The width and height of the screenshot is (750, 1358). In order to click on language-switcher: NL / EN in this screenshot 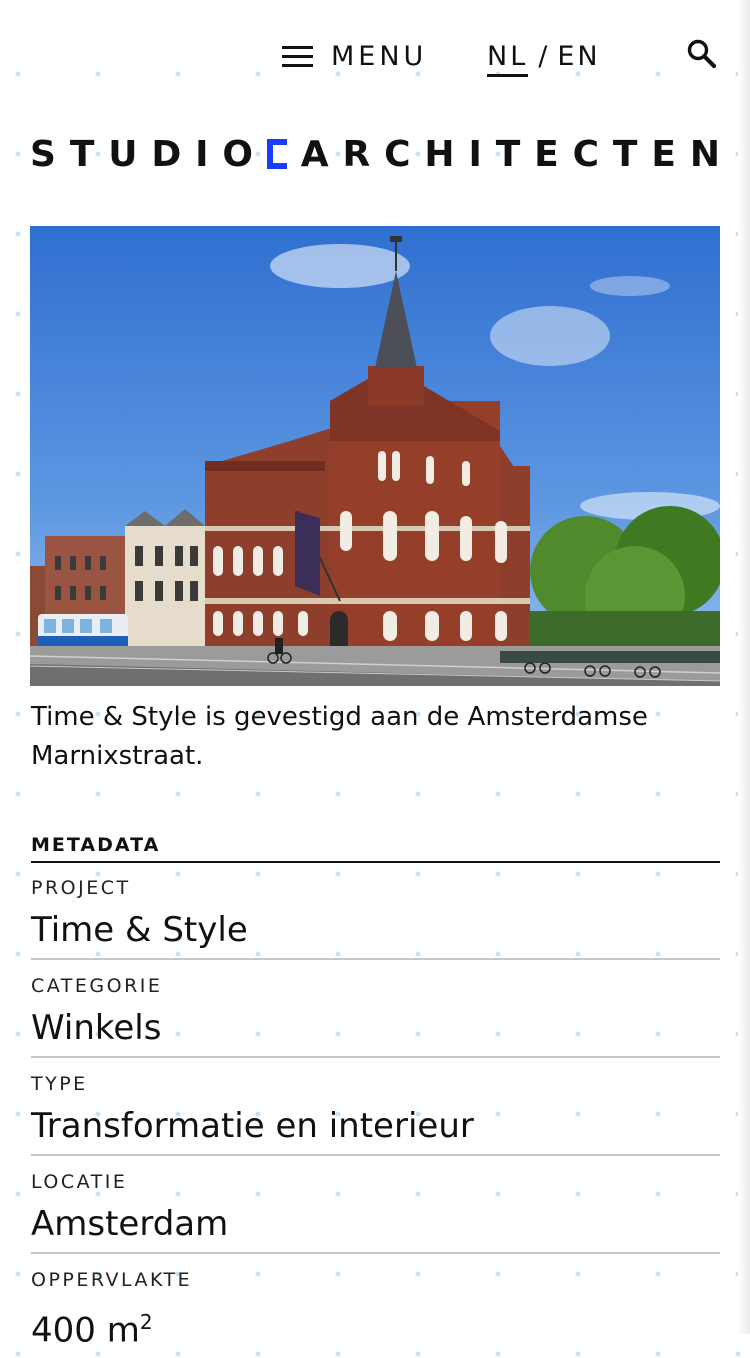, I will do `click(544, 56)`.